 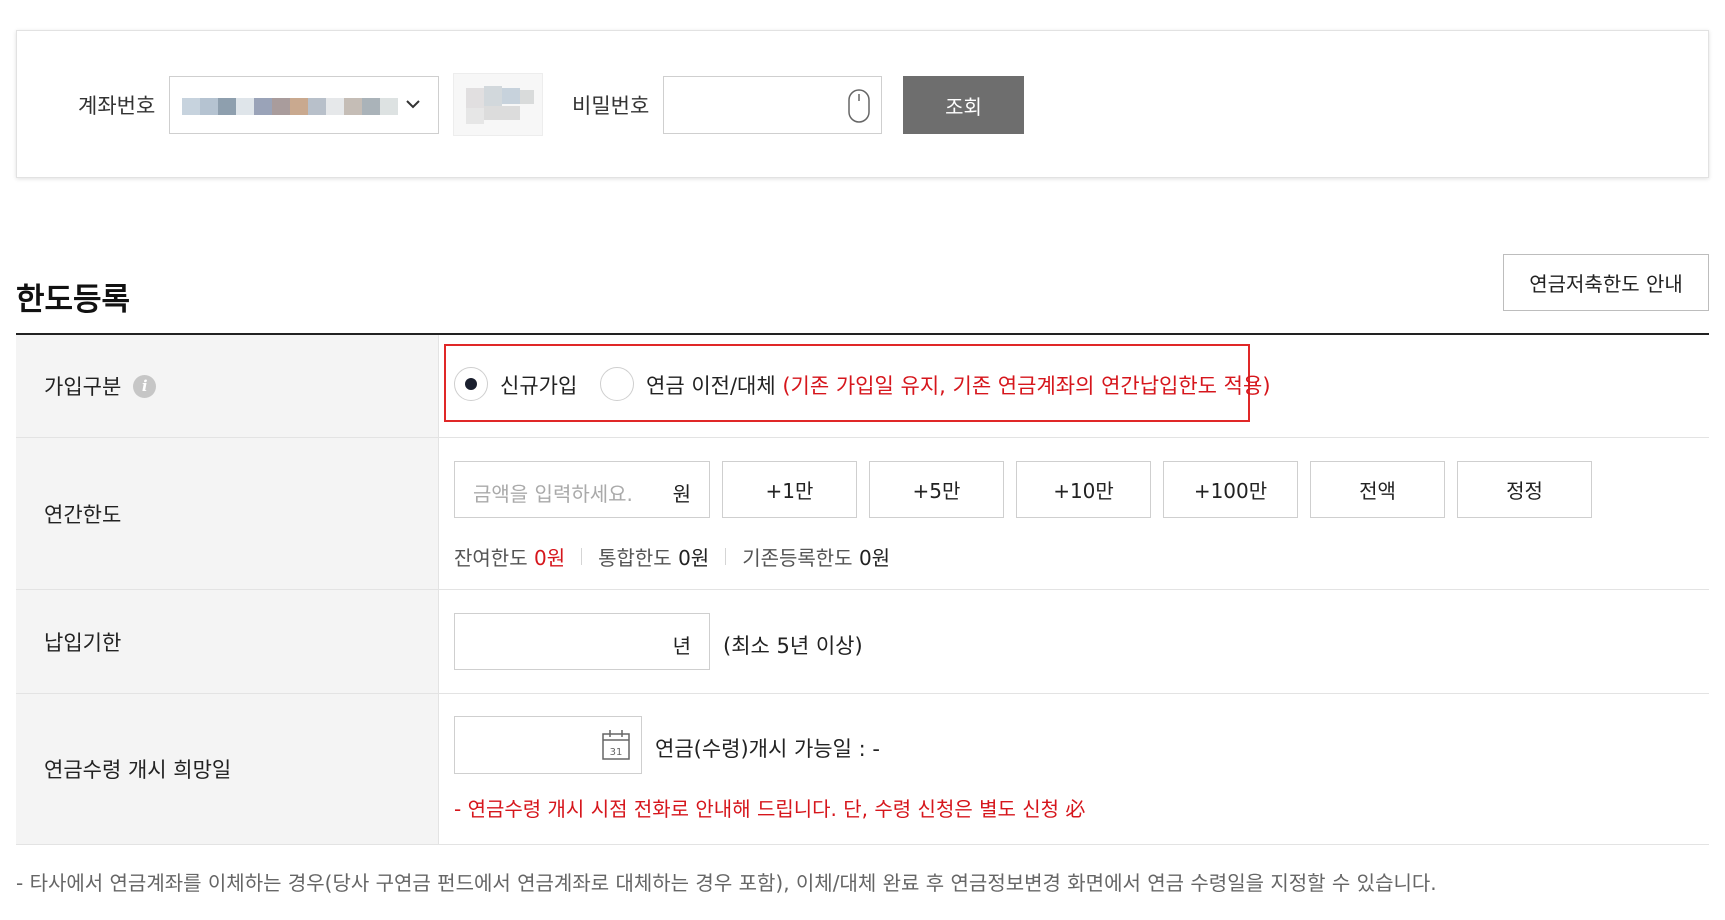 What do you see at coordinates (874, 558) in the screenshot?
I see `registered-limit-value: 0원` at bounding box center [874, 558].